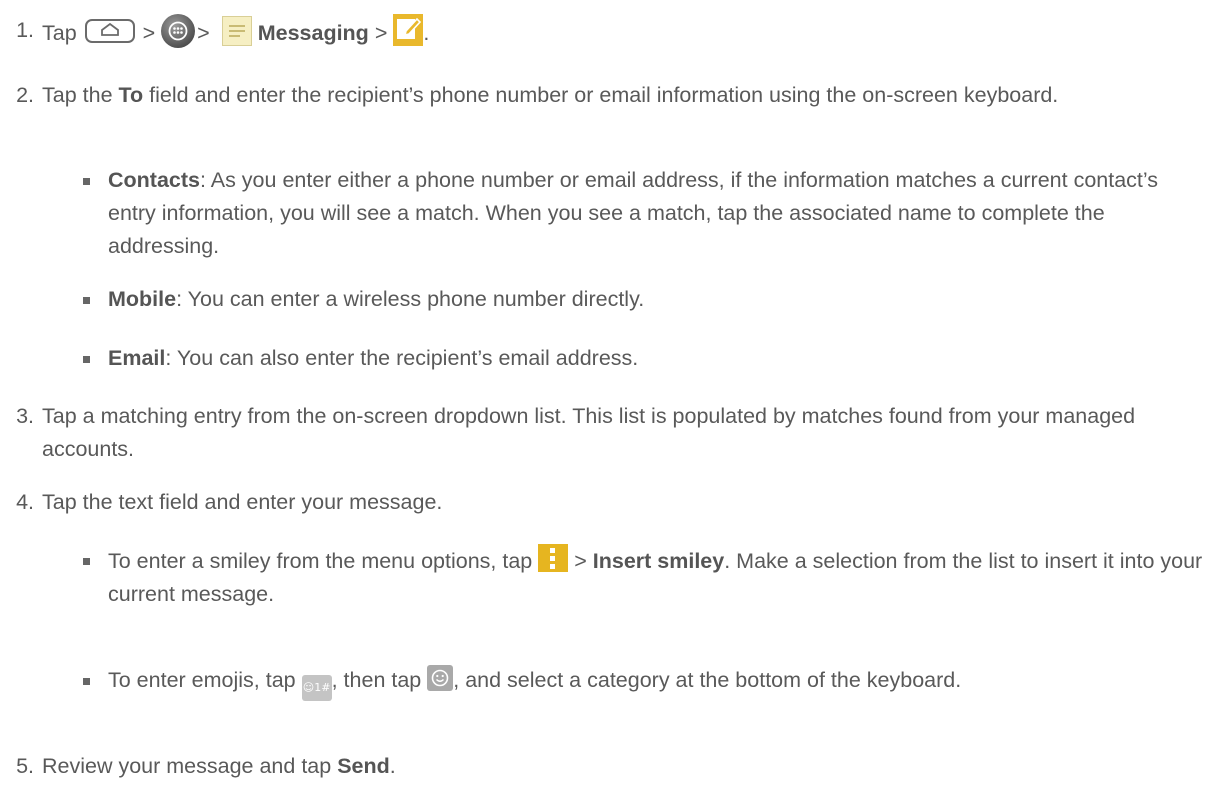 Image resolution: width=1215 pixels, height=806 pixels. Describe the element at coordinates (313, 33) in the screenshot. I see `messaging-label: Messaging` at that location.